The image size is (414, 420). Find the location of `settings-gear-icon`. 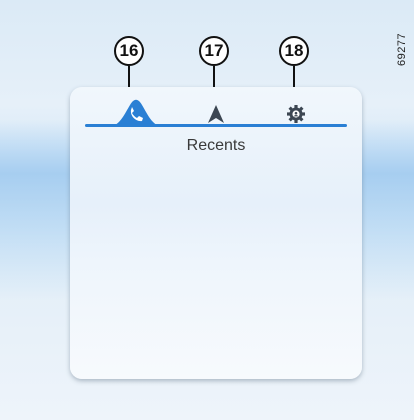

settings-gear-icon is located at coordinates (296, 114).